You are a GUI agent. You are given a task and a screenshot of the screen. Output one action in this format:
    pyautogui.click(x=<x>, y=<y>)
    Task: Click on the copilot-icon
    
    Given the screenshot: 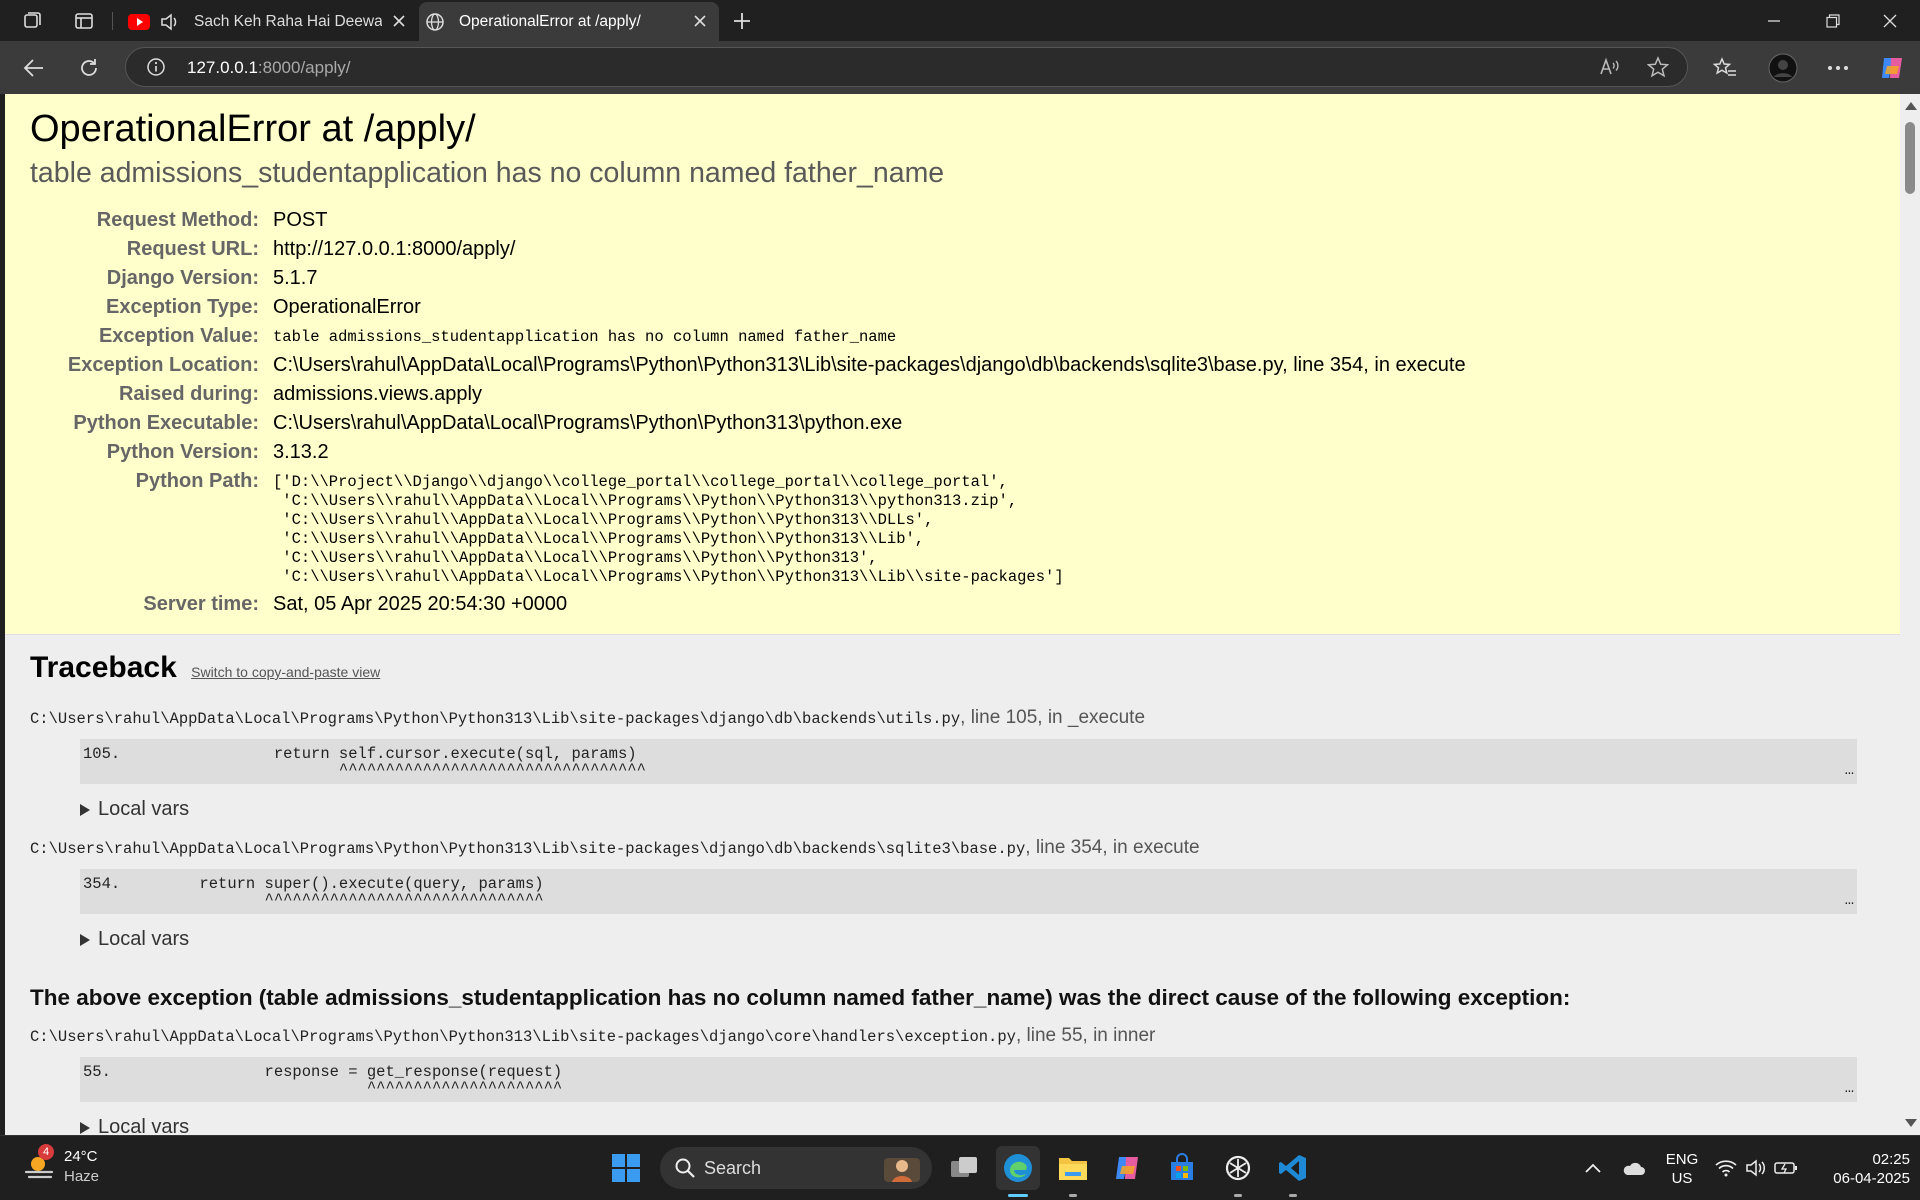 What is the action you would take?
    pyautogui.click(x=1892, y=68)
    